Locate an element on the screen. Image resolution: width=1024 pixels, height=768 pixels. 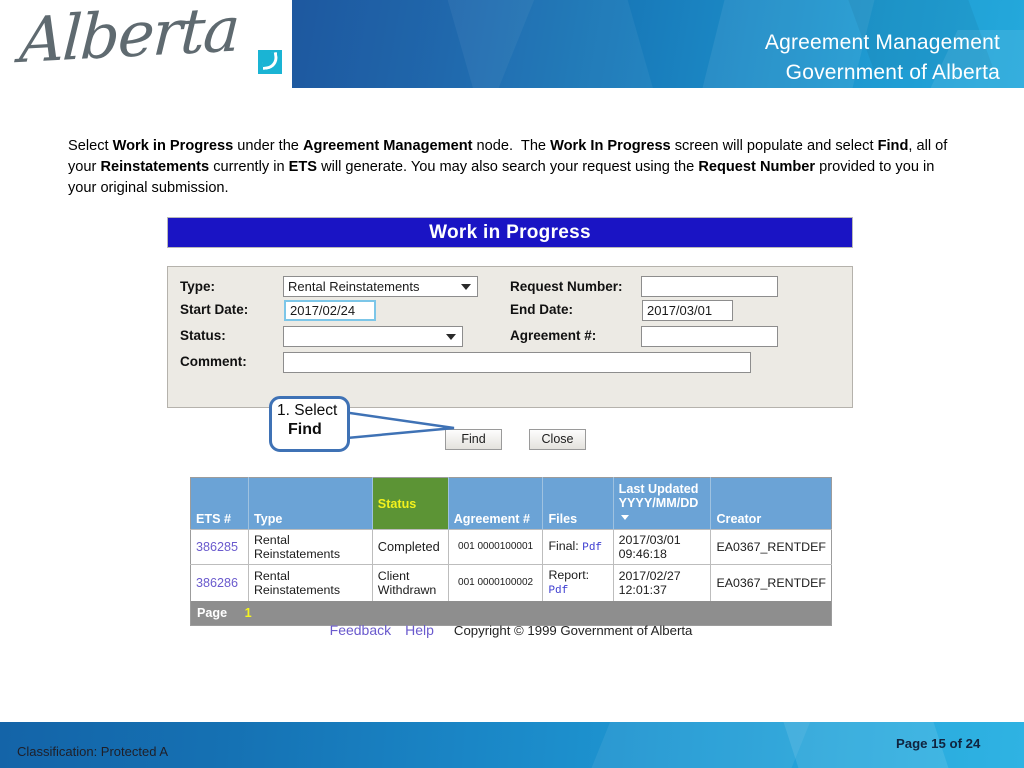
work-in-progress-title-bar: Work in Progress is located at coordinates (510, 232).